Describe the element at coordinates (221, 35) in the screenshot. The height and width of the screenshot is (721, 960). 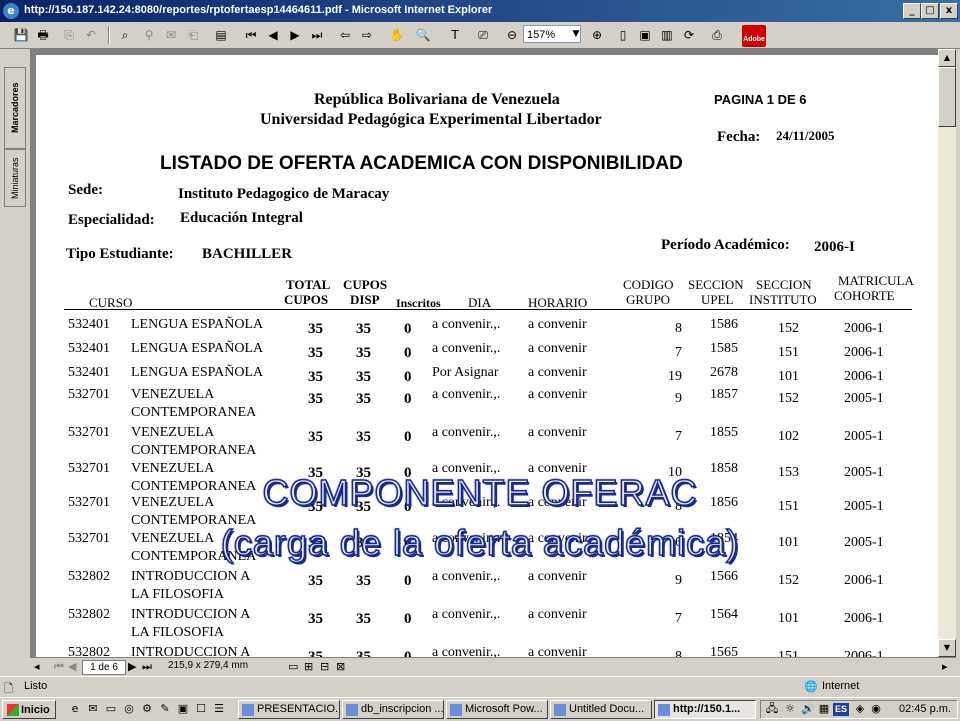
I see `bookmarks-icon: ▤` at that location.